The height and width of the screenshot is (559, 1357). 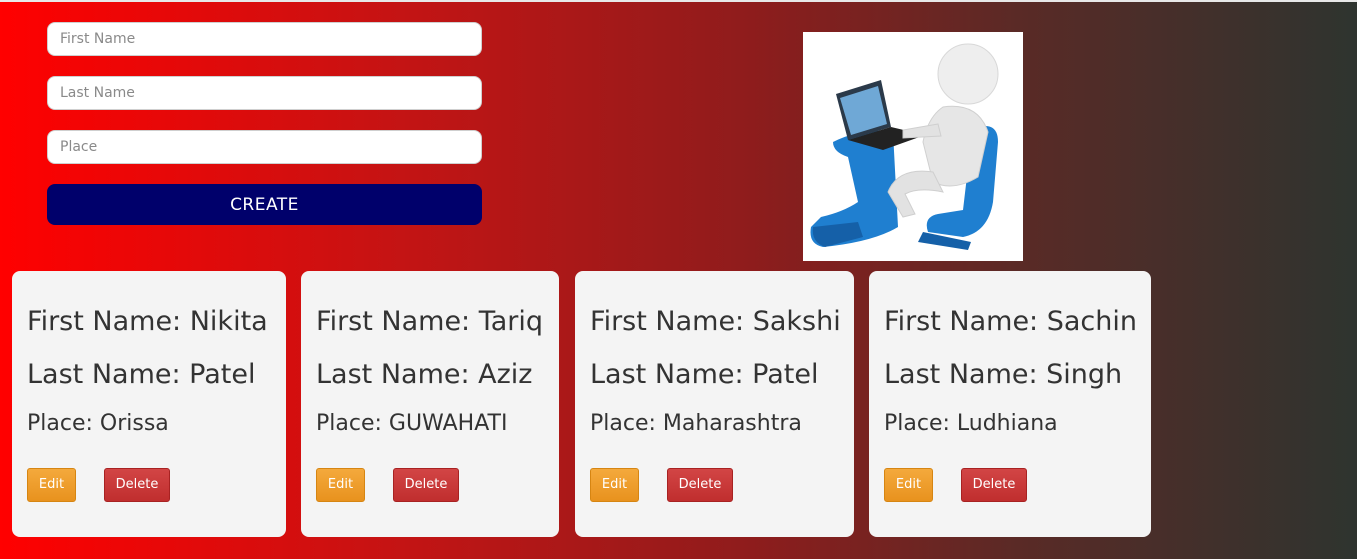 What do you see at coordinates (412, 423) in the screenshot?
I see `card-place: Place: GUWAHATI` at bounding box center [412, 423].